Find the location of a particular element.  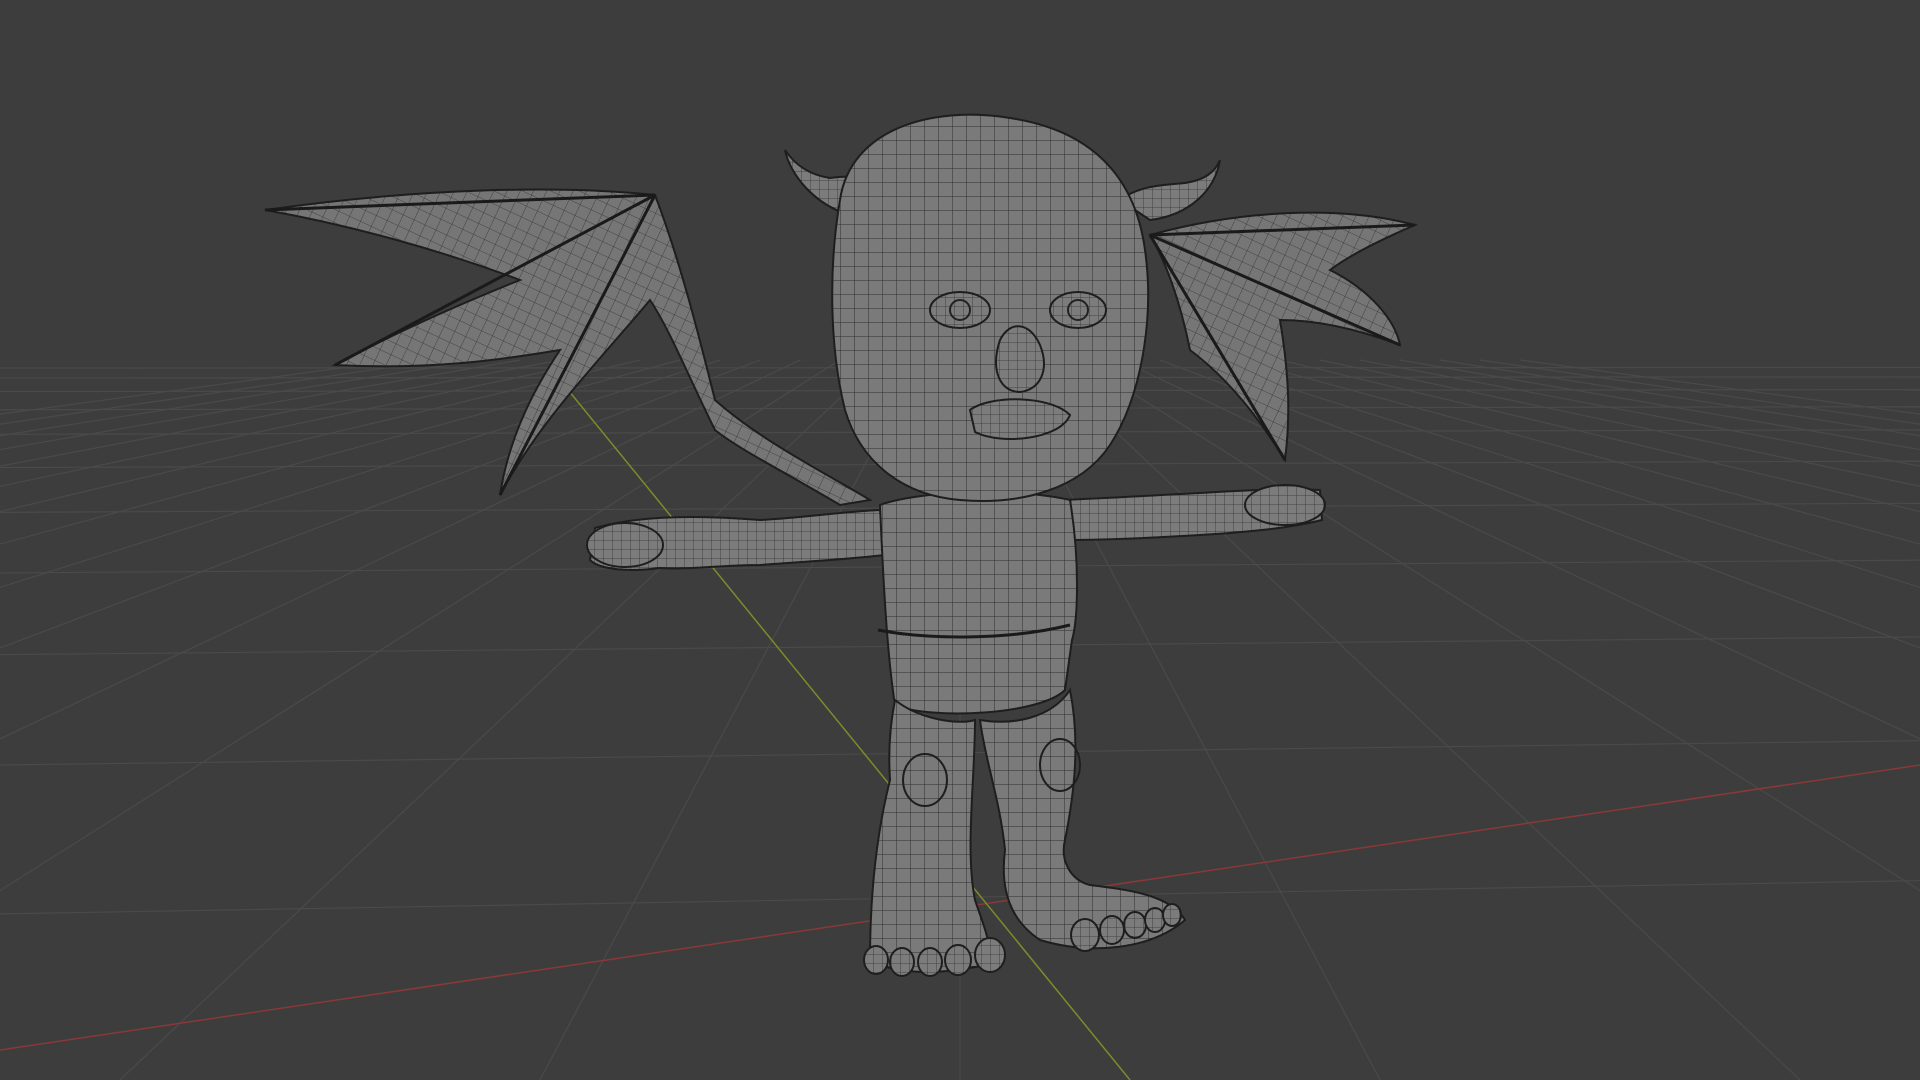

eye-right is located at coordinates (1078, 310).